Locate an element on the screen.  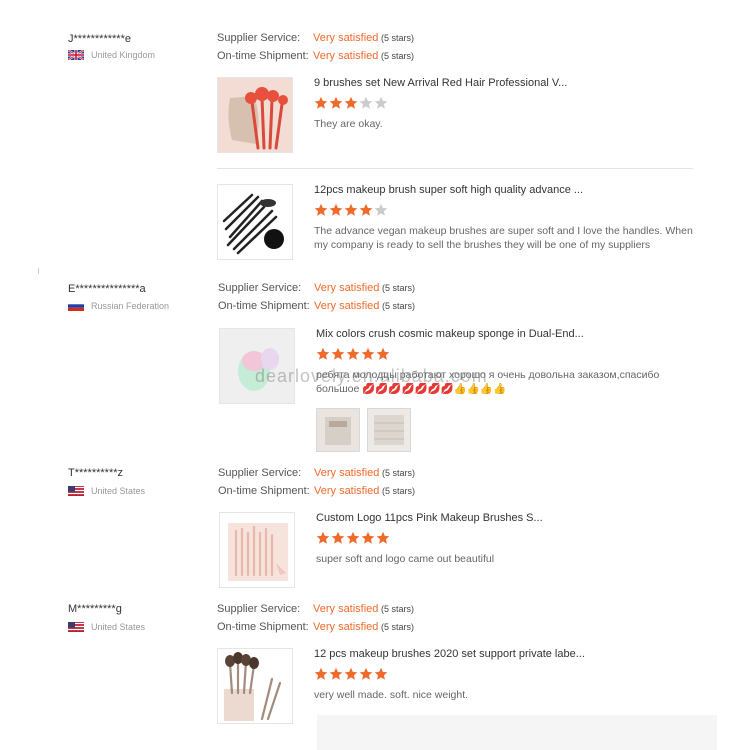
uk-flag-icon is located at coordinates (76, 55).